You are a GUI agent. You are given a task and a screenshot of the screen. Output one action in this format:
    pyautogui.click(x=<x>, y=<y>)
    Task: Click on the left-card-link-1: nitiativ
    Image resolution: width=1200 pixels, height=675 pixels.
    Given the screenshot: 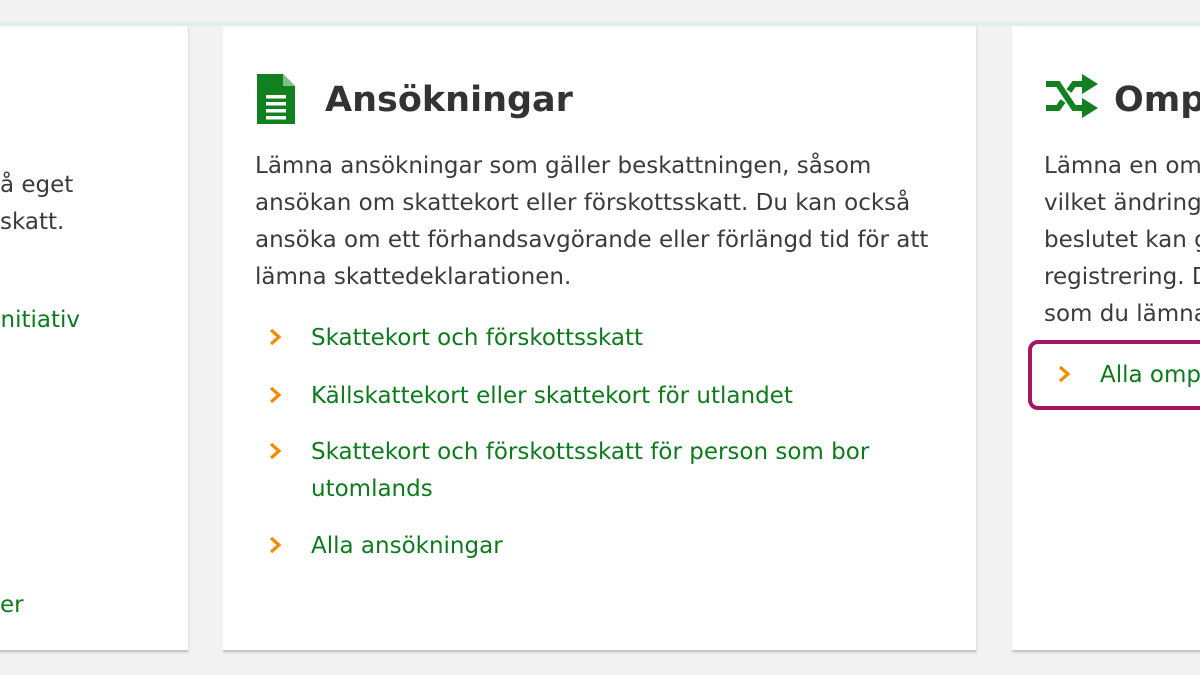 What is the action you would take?
    pyautogui.click(x=94, y=320)
    